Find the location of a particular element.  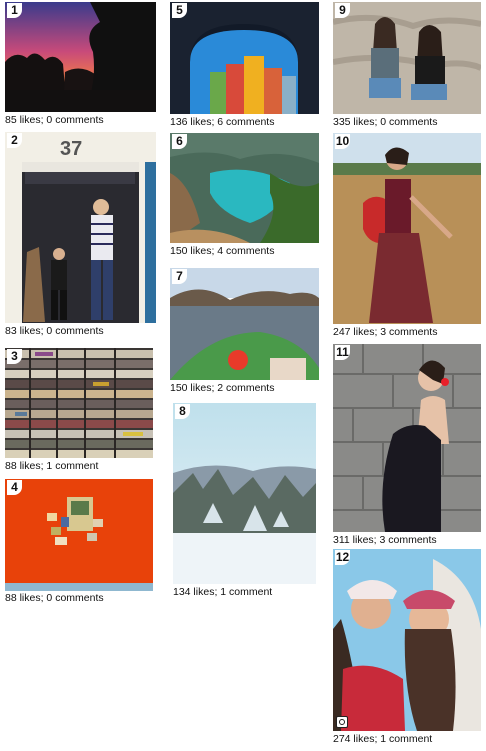

post-photo-red-wall is located at coordinates (79, 535).